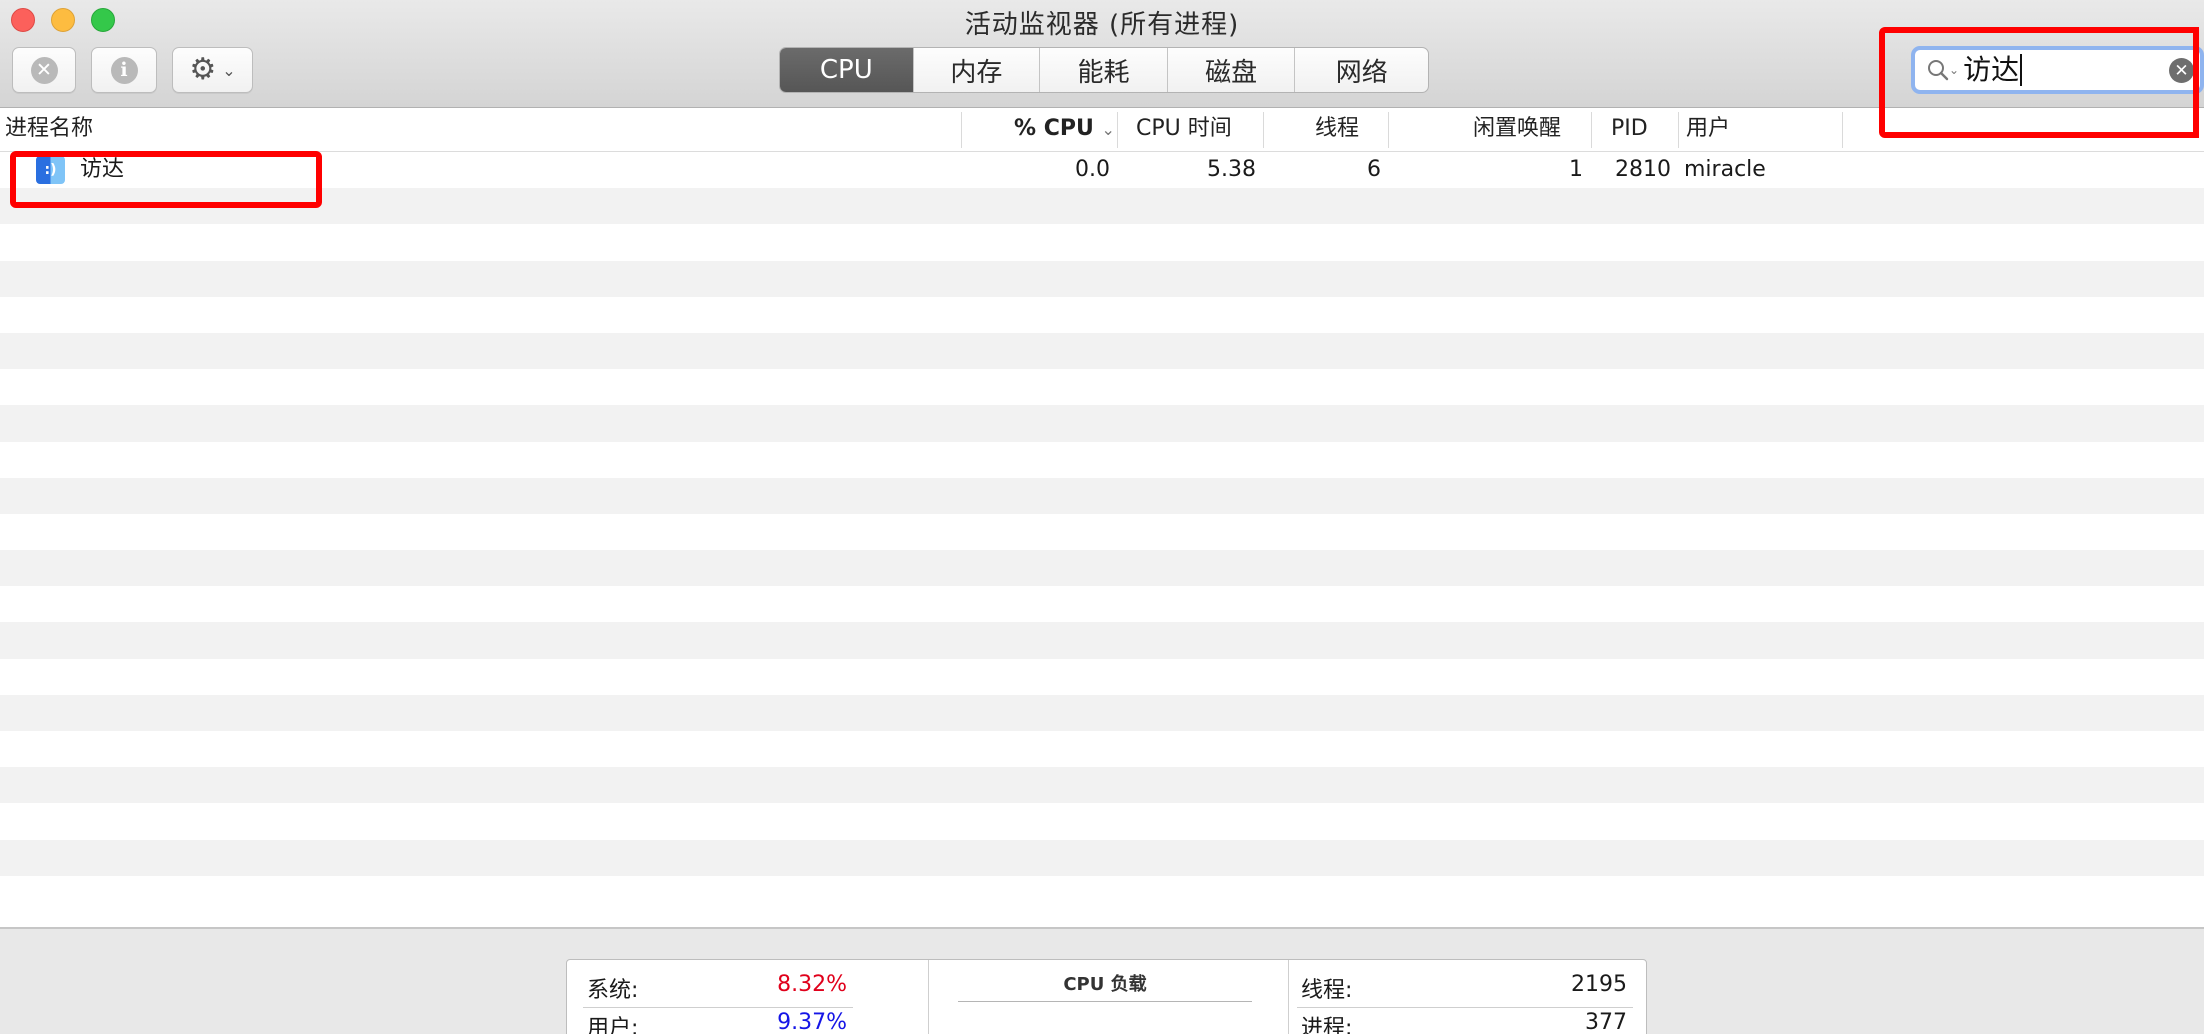  Describe the element at coordinates (166, 179) in the screenshot. I see `annotation-highlight-row` at that location.